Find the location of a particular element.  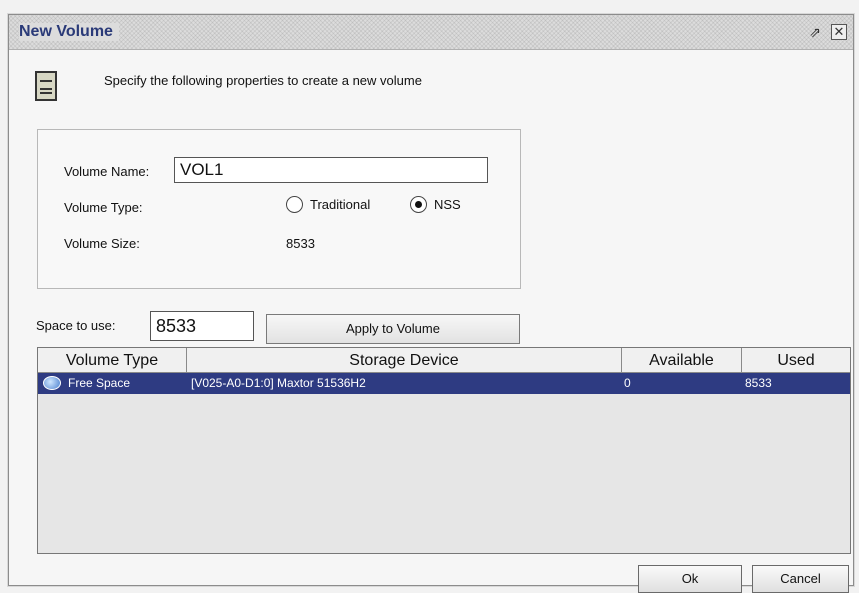

space-to-use-input: 8533 is located at coordinates (202, 326).